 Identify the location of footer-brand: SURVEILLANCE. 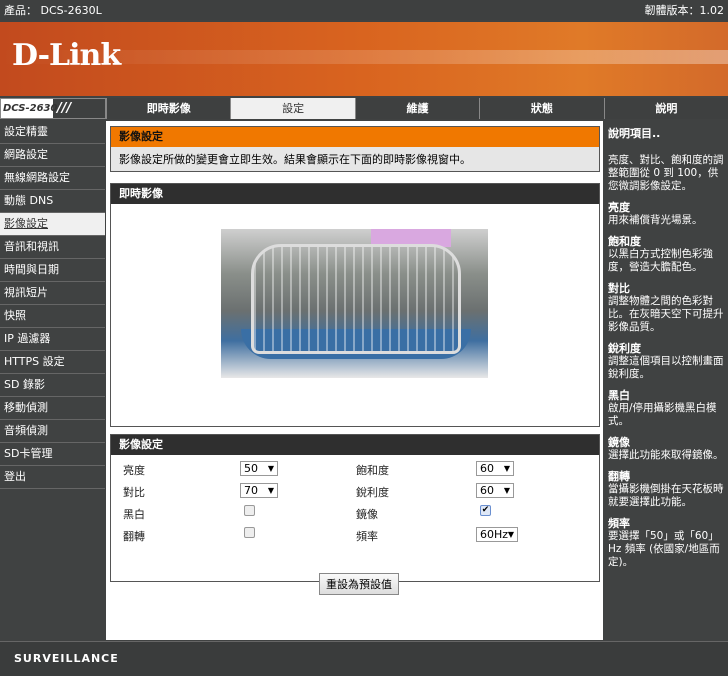
(364, 658).